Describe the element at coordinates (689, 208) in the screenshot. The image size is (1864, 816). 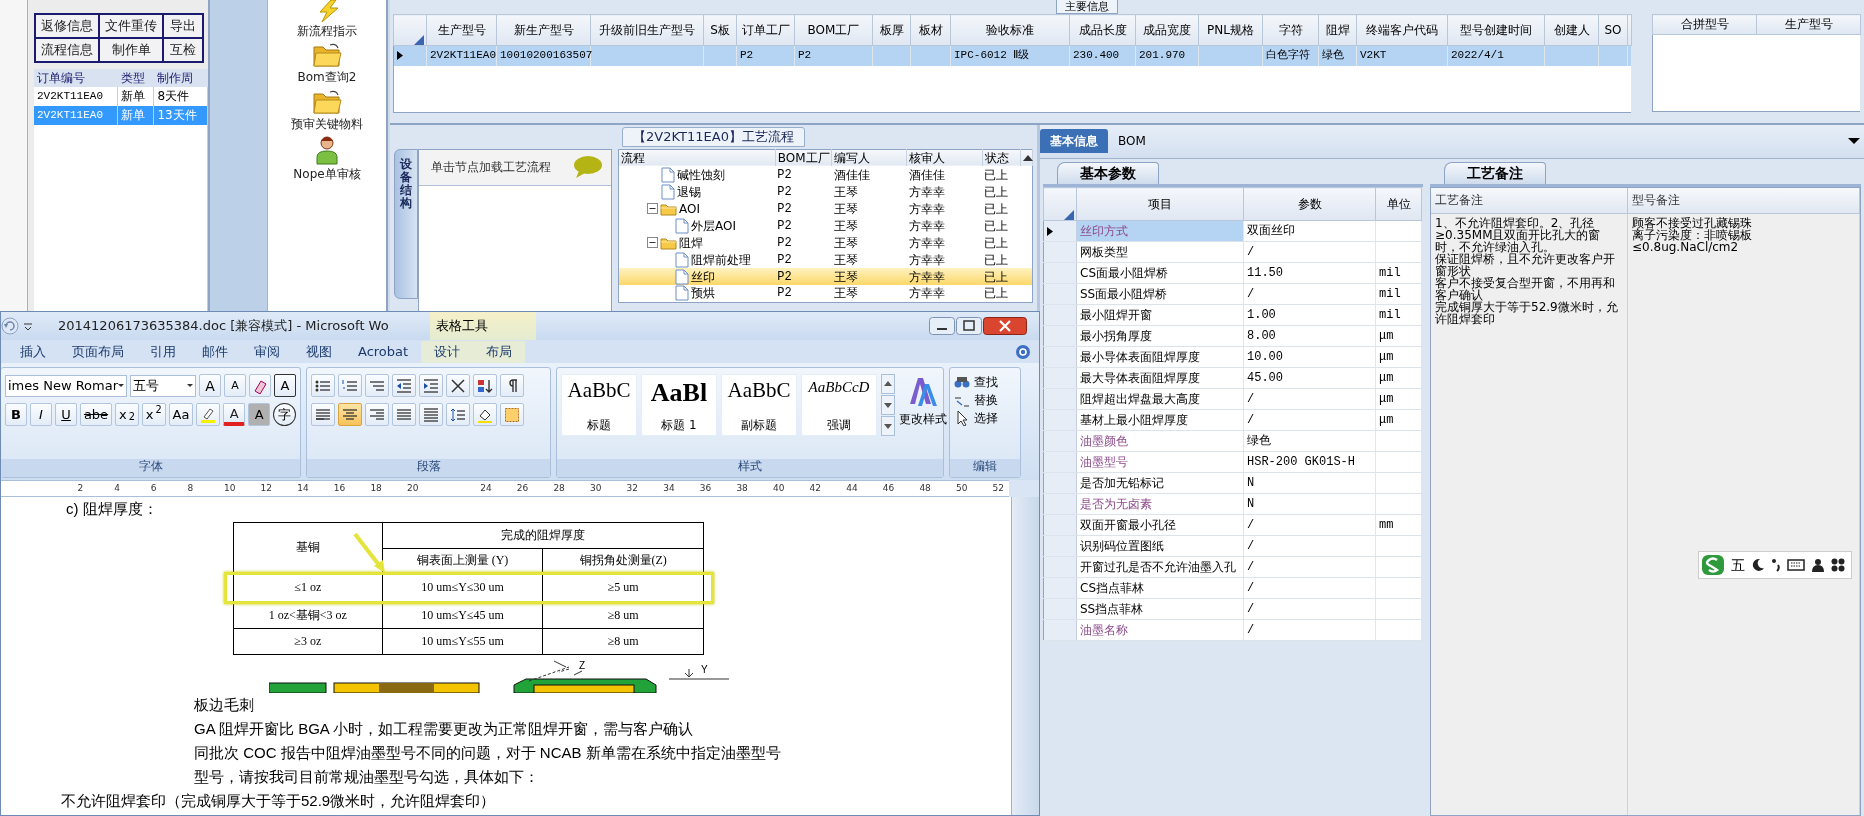
I see `tree-item-label: AOI` at that location.